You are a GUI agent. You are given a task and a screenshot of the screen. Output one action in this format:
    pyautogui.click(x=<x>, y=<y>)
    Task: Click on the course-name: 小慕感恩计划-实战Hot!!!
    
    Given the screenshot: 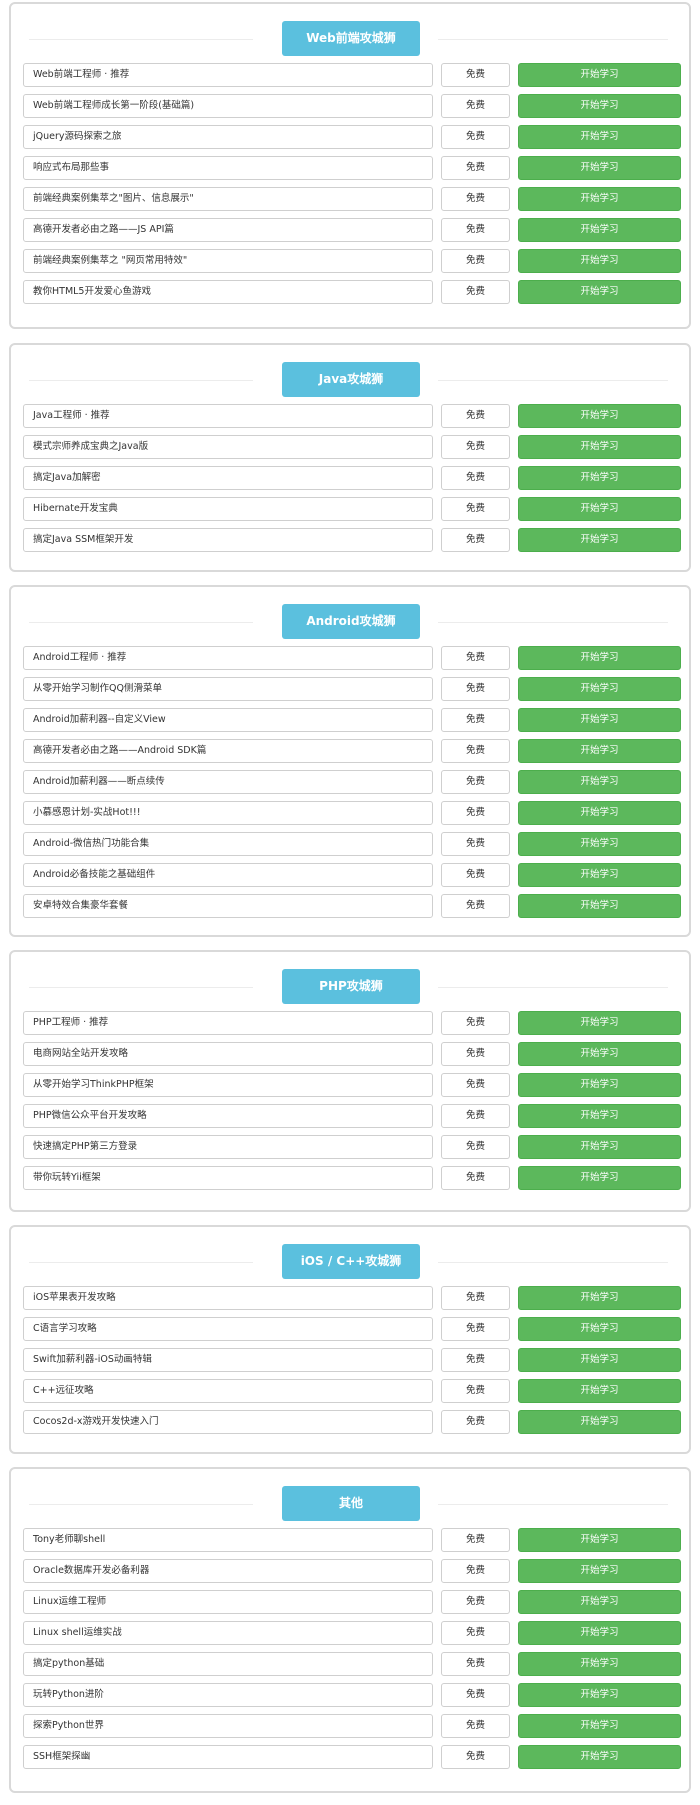 What is the action you would take?
    pyautogui.click(x=228, y=813)
    